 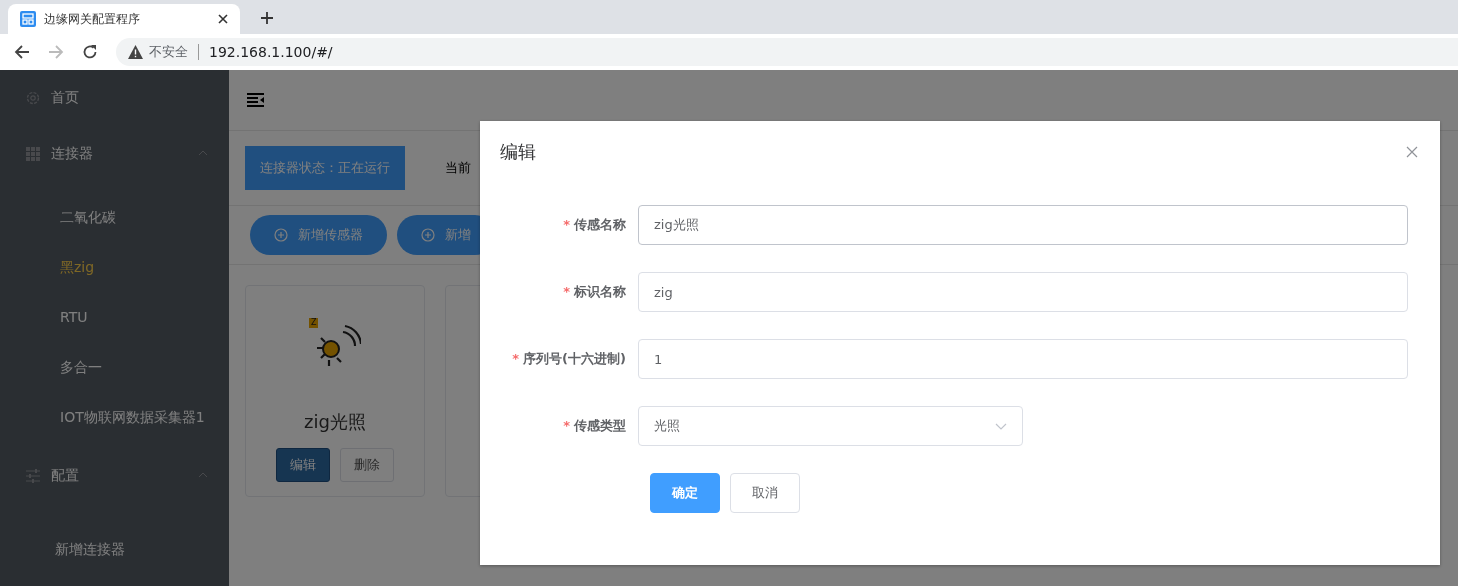 What do you see at coordinates (168, 52) in the screenshot?
I see `security-label: 不安全` at bounding box center [168, 52].